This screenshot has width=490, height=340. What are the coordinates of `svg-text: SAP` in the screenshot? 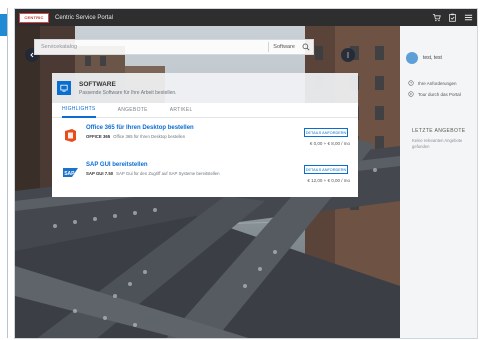 It's located at (69, 174).